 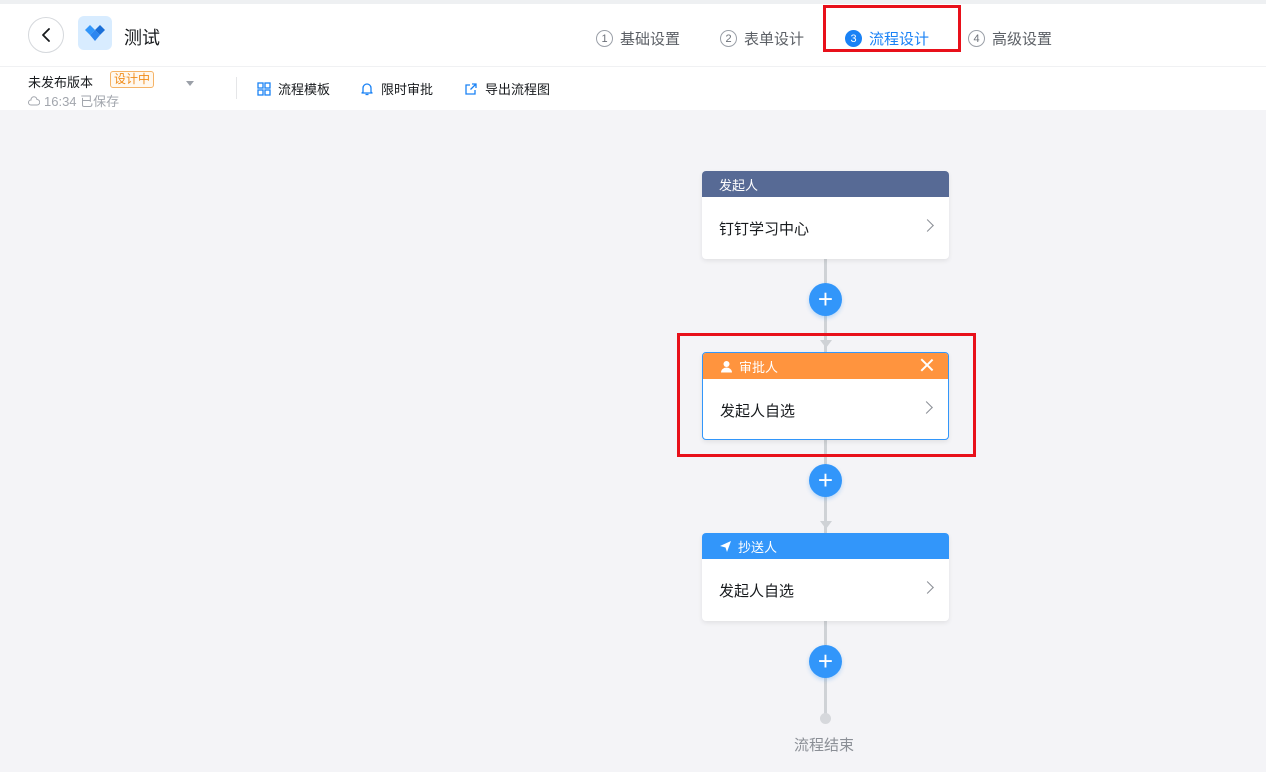 I want to click on step-number: 2, so click(x=728, y=38).